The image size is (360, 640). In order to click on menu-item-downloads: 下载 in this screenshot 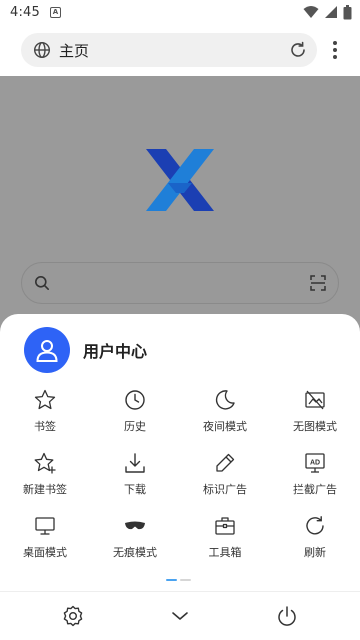, I will do `click(135, 480)`.